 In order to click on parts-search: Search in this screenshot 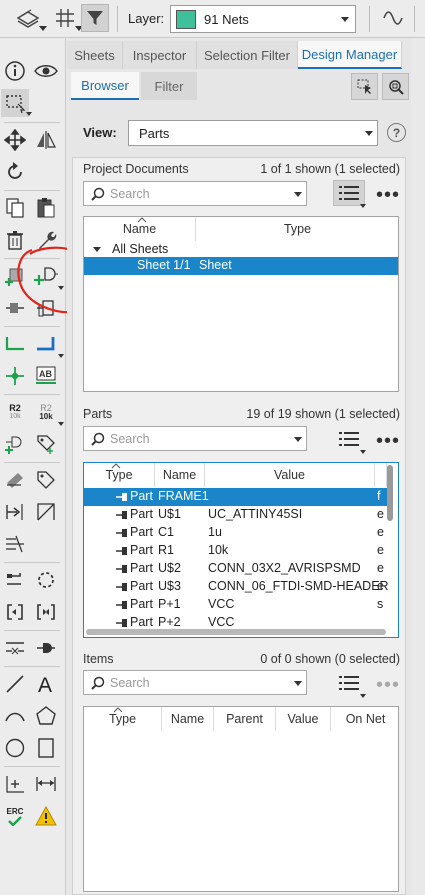, I will do `click(195, 438)`.